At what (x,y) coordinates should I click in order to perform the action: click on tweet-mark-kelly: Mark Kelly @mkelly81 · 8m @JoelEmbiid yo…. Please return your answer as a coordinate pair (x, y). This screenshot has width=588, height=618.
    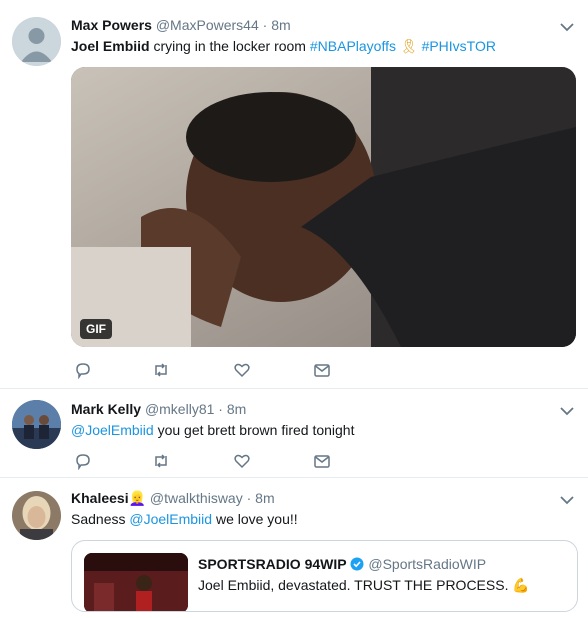
    Looking at the image, I should click on (294, 433).